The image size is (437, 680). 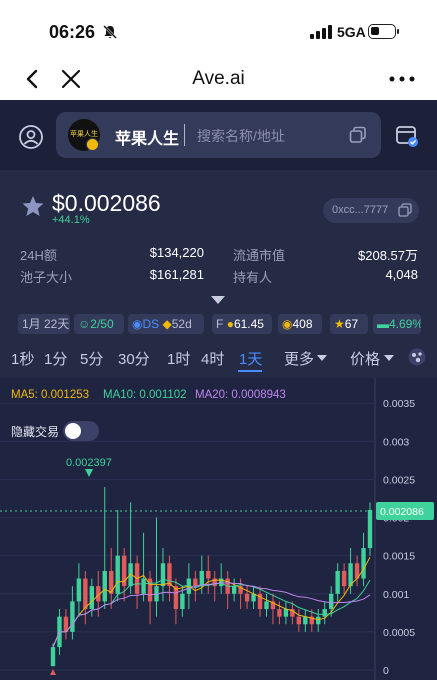 I want to click on tag-cash: ▬4.69%, so click(x=397, y=324).